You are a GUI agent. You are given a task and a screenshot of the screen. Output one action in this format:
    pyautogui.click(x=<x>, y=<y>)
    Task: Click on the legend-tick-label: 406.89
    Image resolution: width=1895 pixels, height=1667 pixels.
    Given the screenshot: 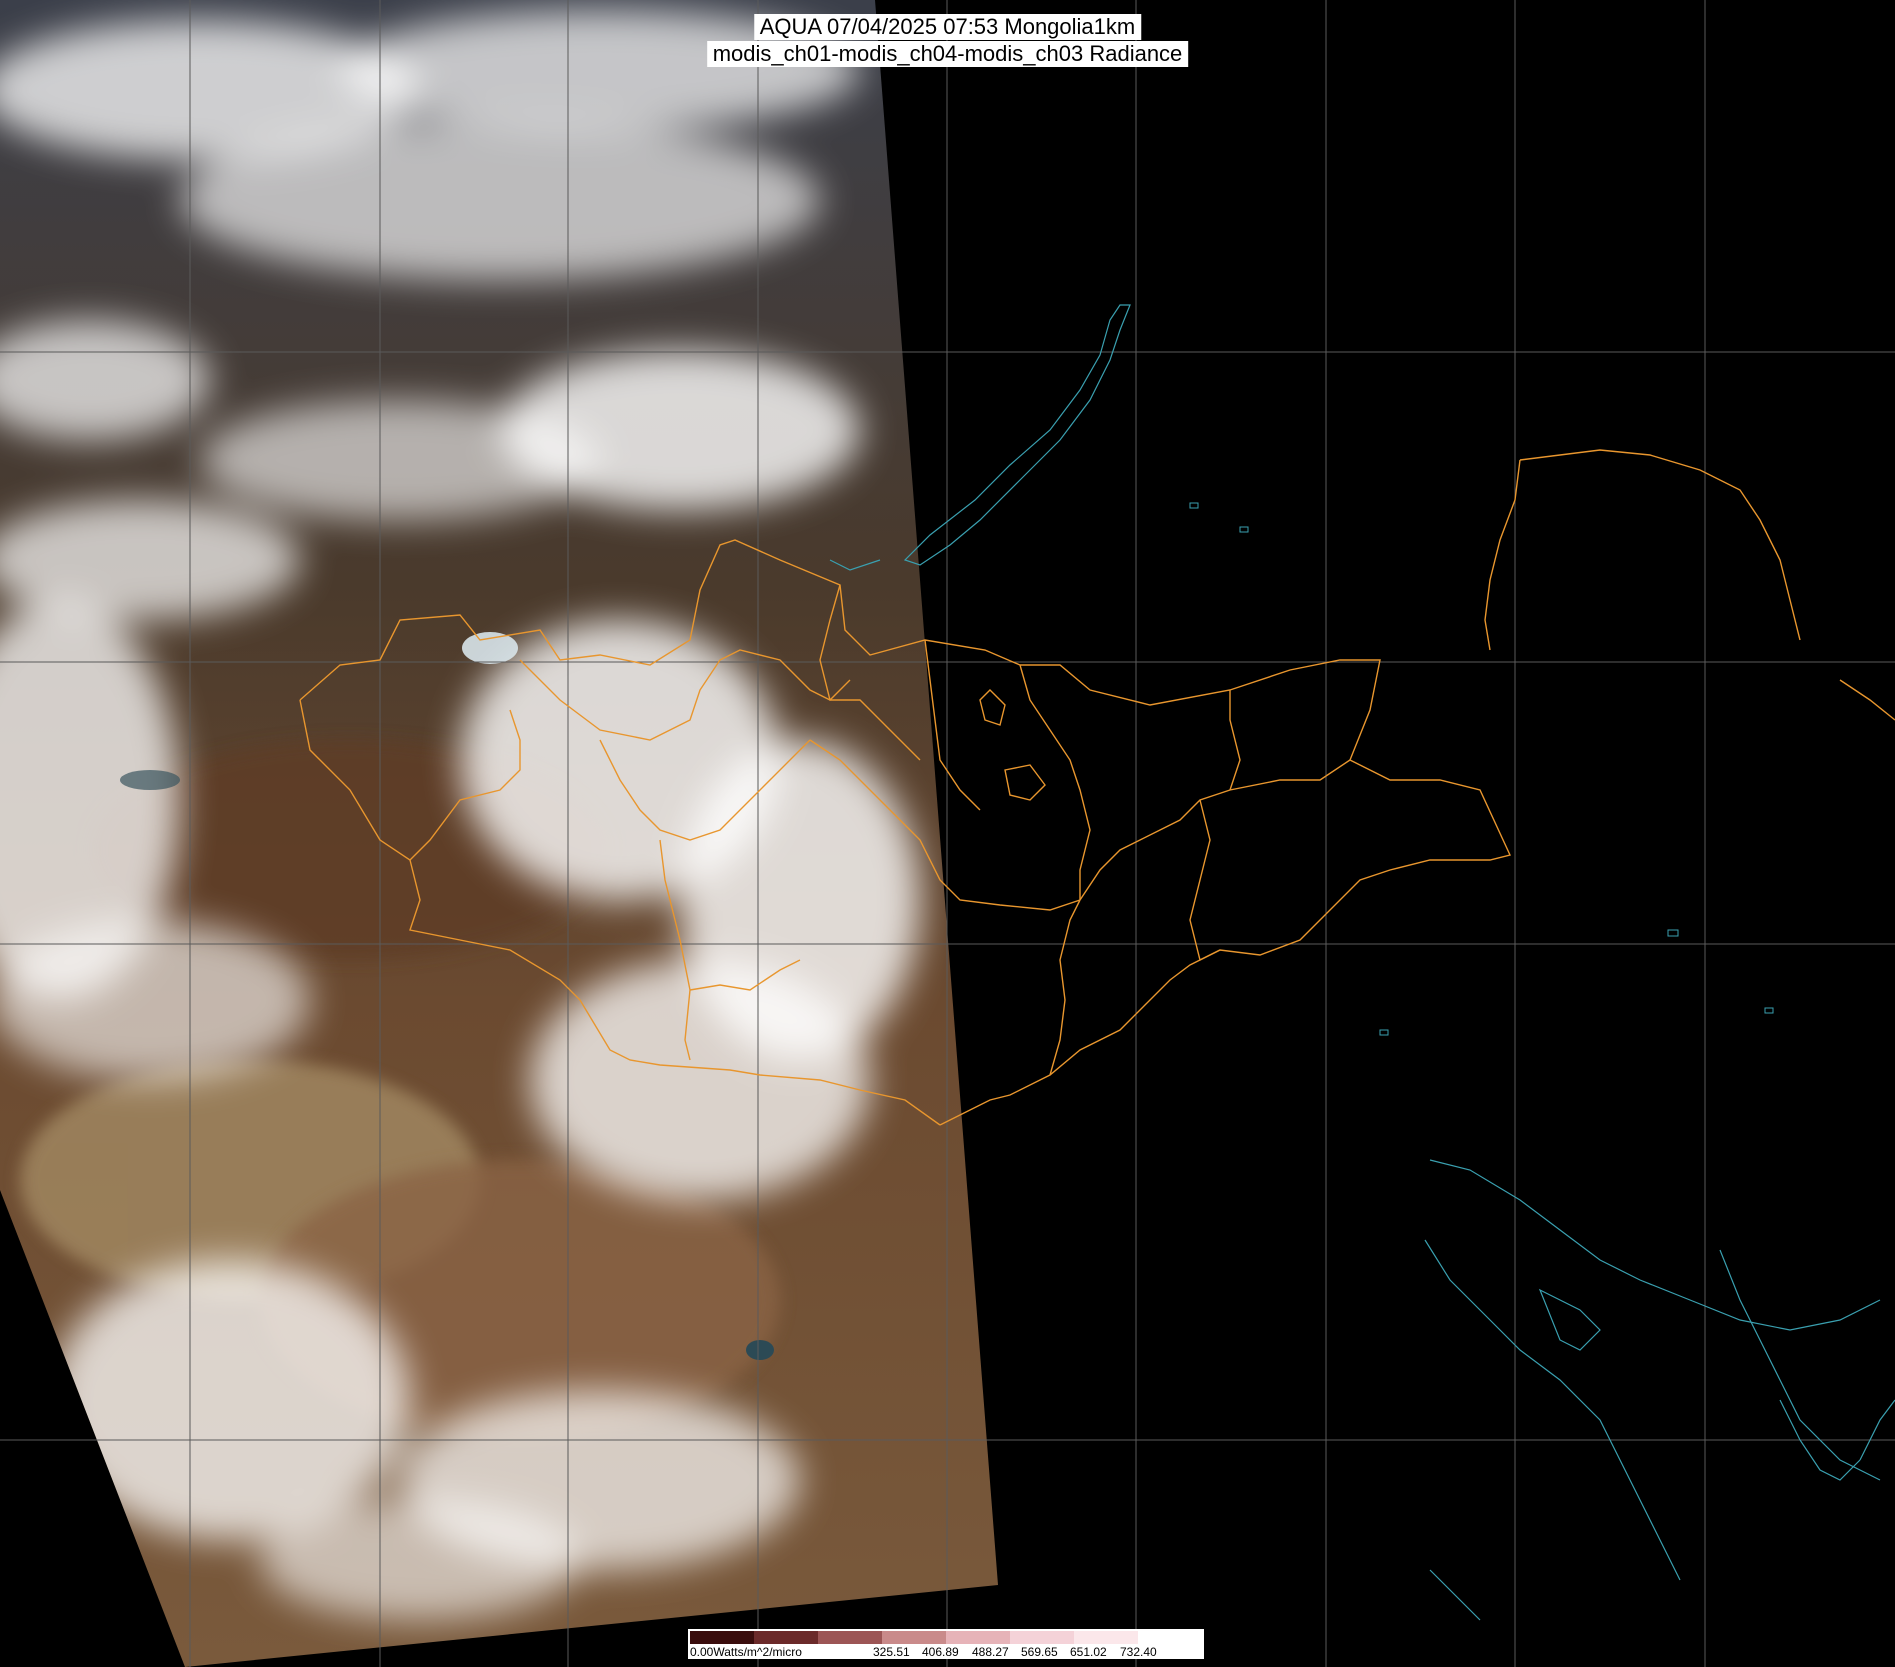 What is the action you would take?
    pyautogui.click(x=940, y=1652)
    